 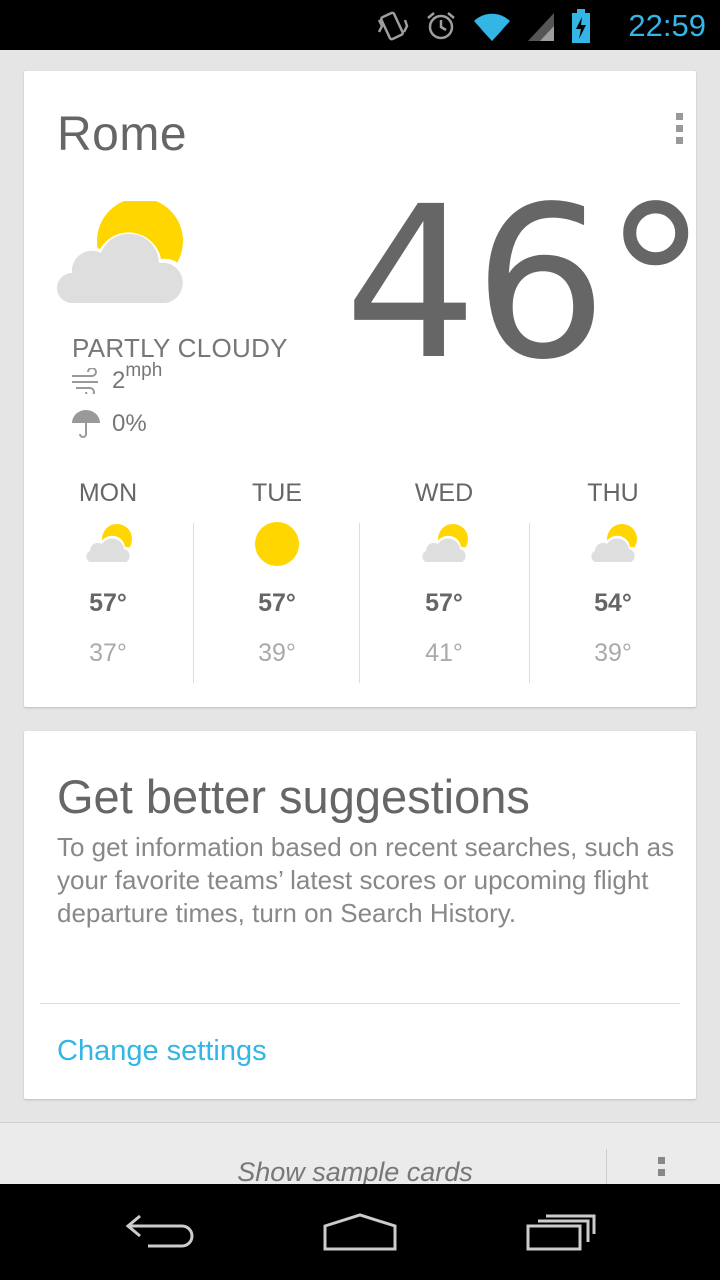 What do you see at coordinates (444, 653) in the screenshot?
I see `forecast-low: 41°` at bounding box center [444, 653].